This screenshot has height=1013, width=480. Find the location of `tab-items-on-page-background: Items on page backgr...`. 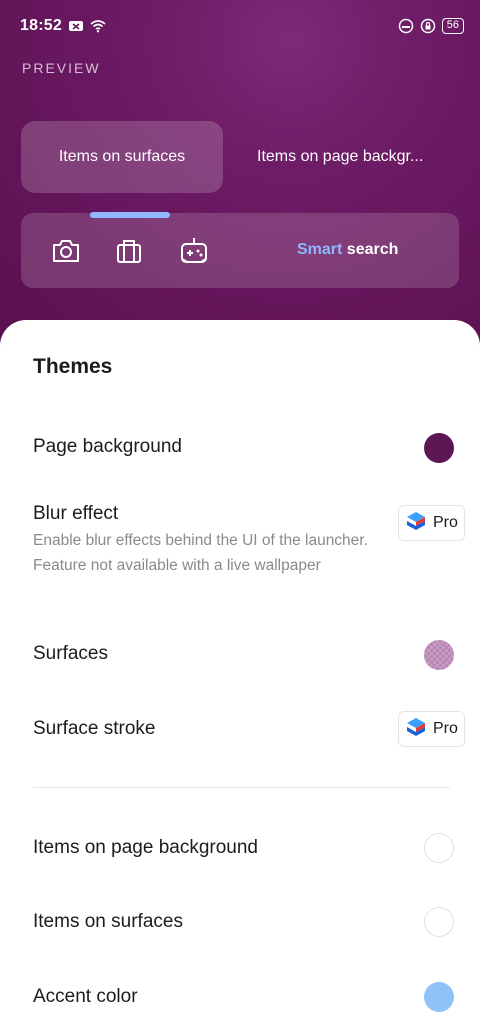

tab-items-on-page-background: Items on page backgr... is located at coordinates (341, 157).